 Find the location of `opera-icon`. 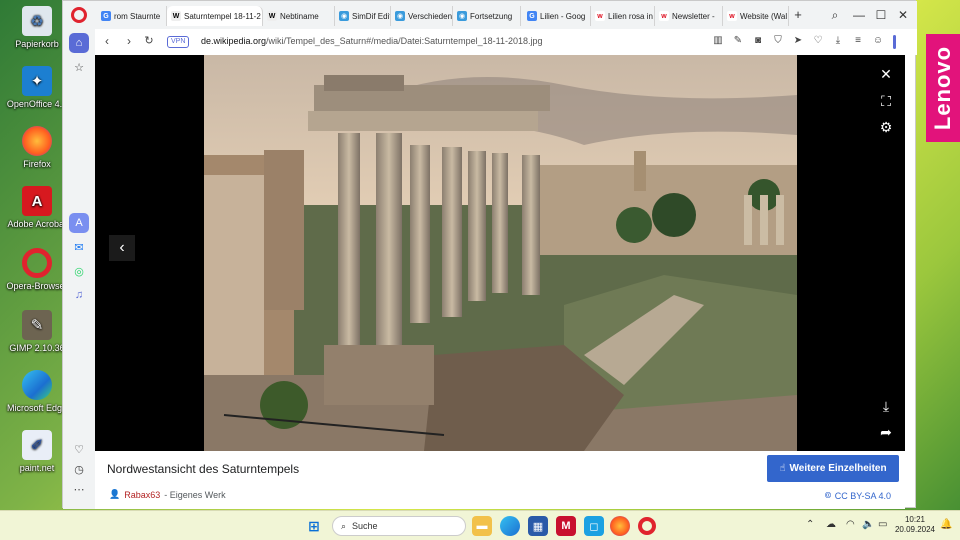

opera-icon is located at coordinates (37, 263).